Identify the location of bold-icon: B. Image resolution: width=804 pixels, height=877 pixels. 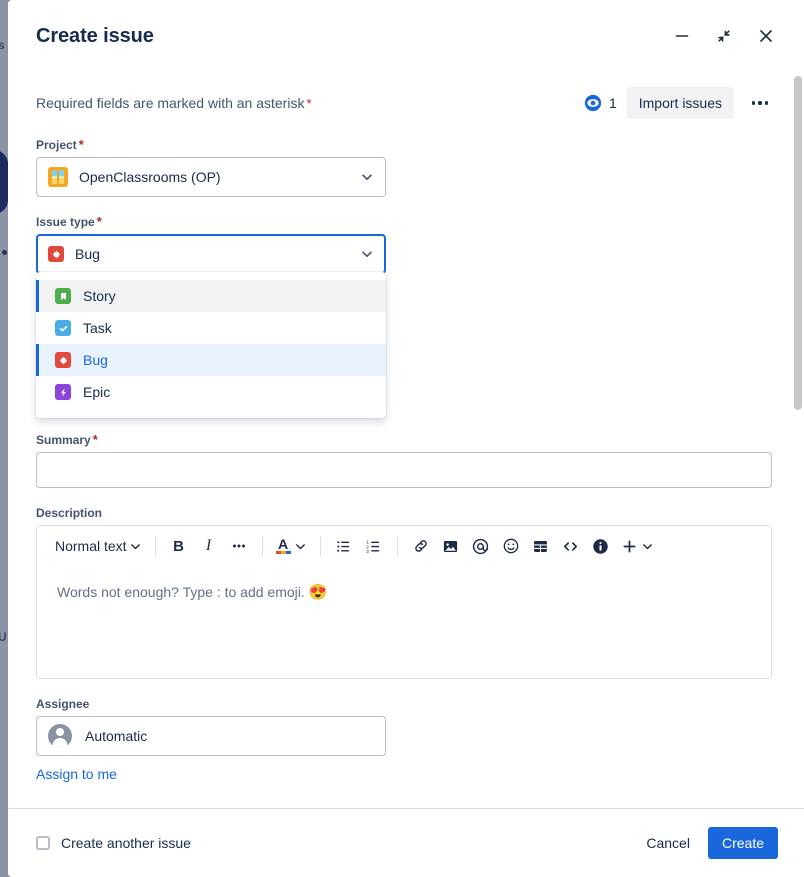
(178, 546).